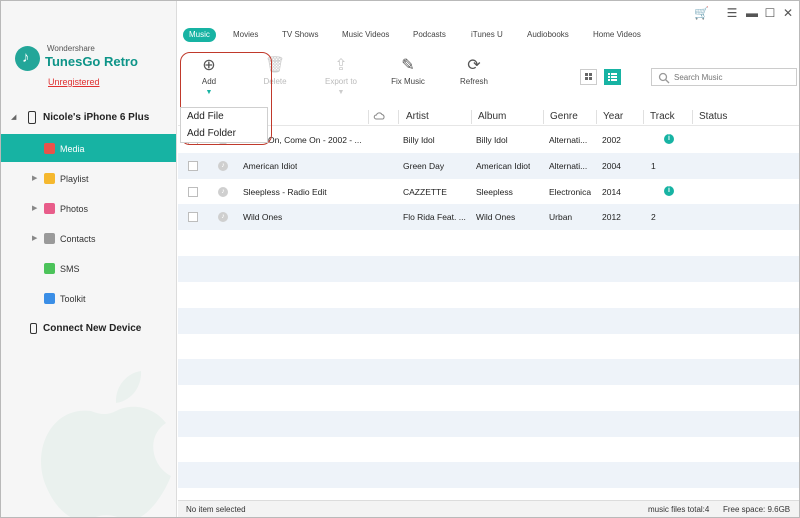 The width and height of the screenshot is (800, 518). Describe the element at coordinates (263, 217) in the screenshot. I see `cell-title: Wild Ones` at that location.